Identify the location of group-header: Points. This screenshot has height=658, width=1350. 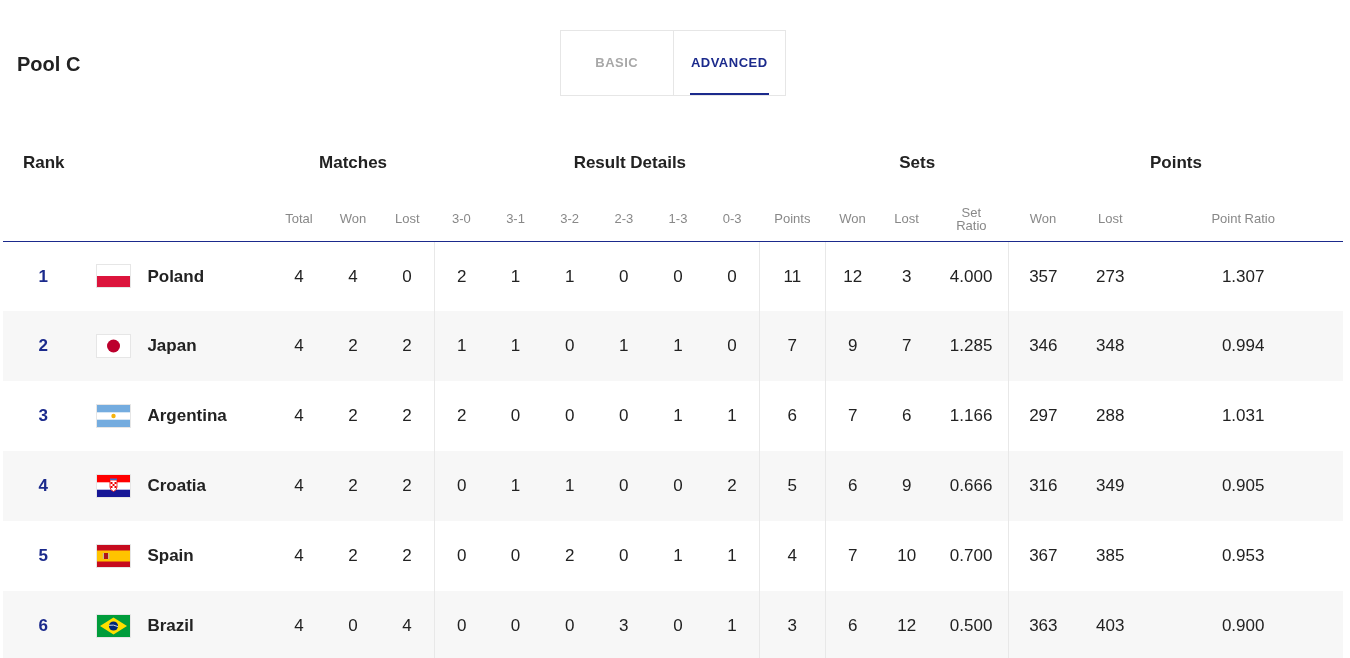
(1176, 163).